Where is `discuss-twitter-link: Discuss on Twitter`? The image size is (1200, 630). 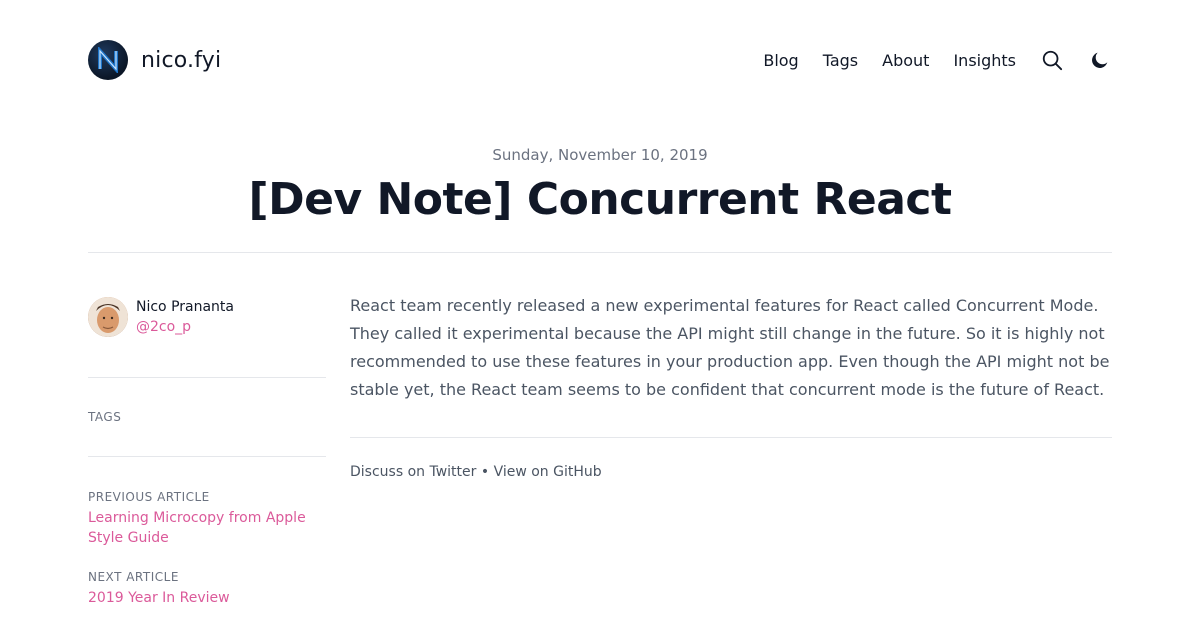 discuss-twitter-link: Discuss on Twitter is located at coordinates (413, 472).